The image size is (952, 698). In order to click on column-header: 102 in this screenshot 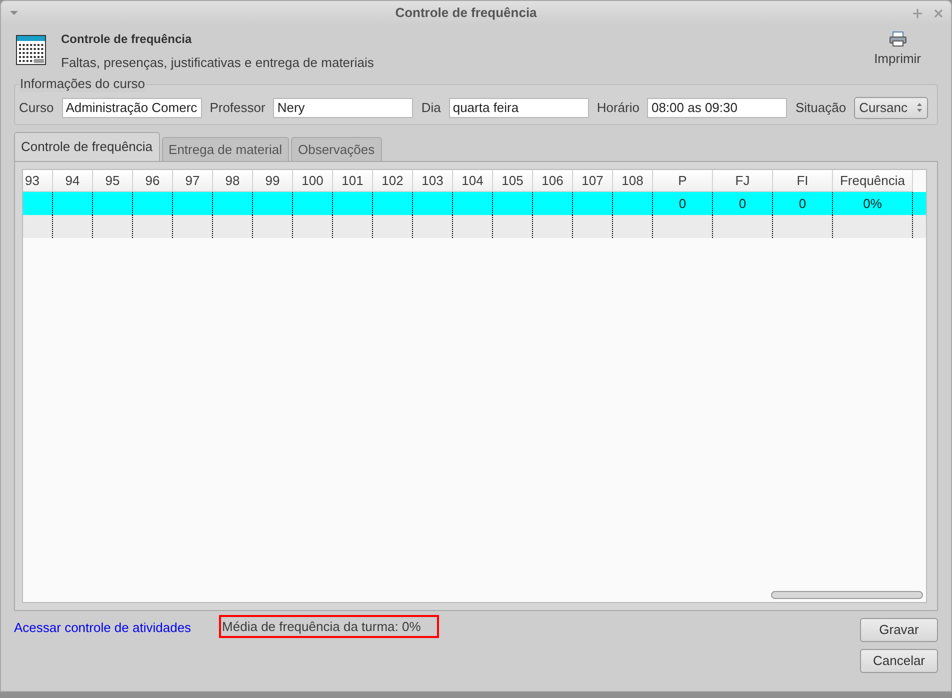, I will do `click(393, 181)`.